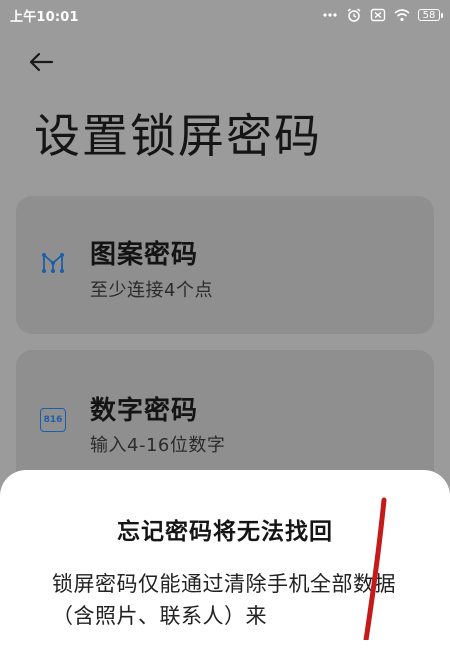 This screenshot has height=660, width=450. I want to click on option-subtitle: 至少连接4个点, so click(151, 290).